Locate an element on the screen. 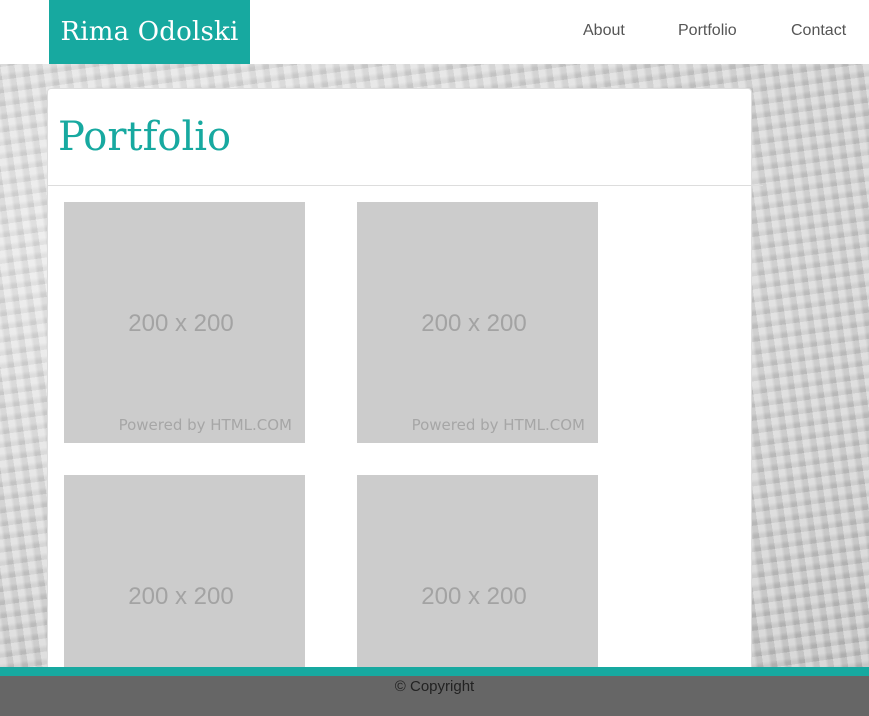 The height and width of the screenshot is (716, 869). site-logo-link: Rima Odolski is located at coordinates (149, 32).